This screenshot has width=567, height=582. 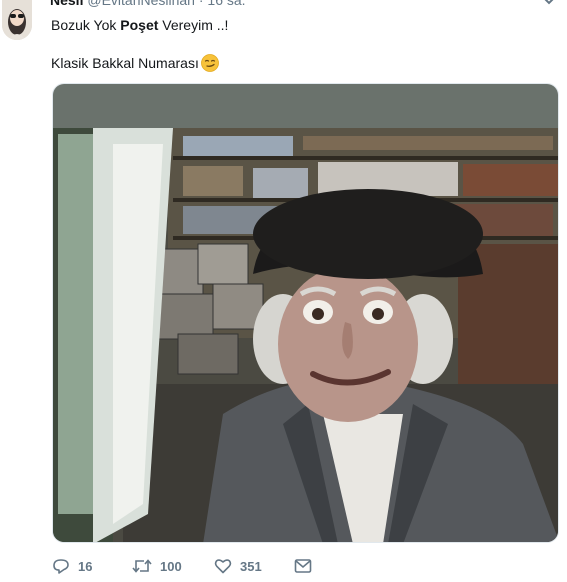 I want to click on author-handle: @EvitanNeslihan, so click(x=141, y=4).